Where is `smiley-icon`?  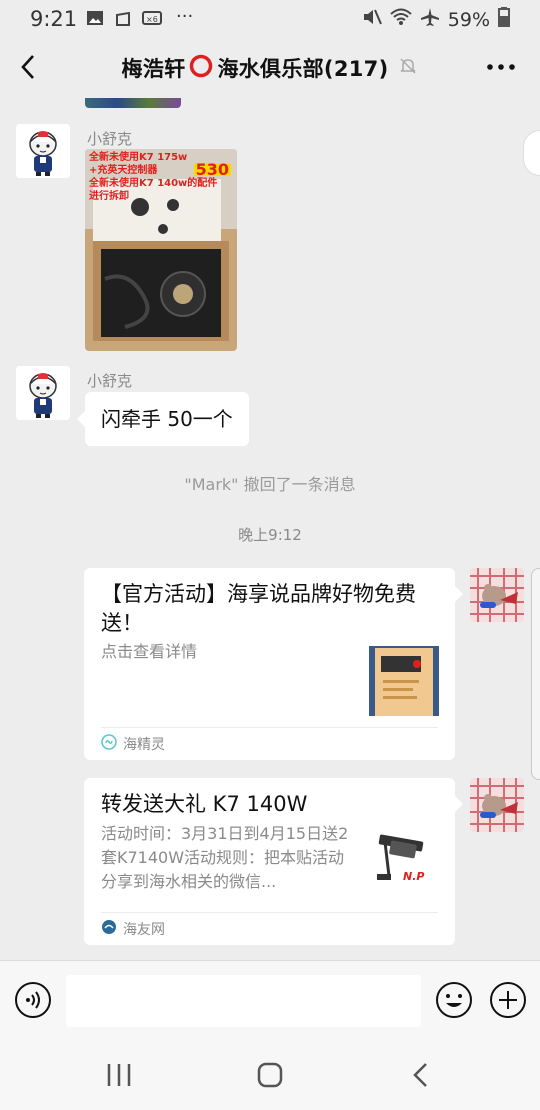
smiley-icon is located at coordinates (454, 1000).